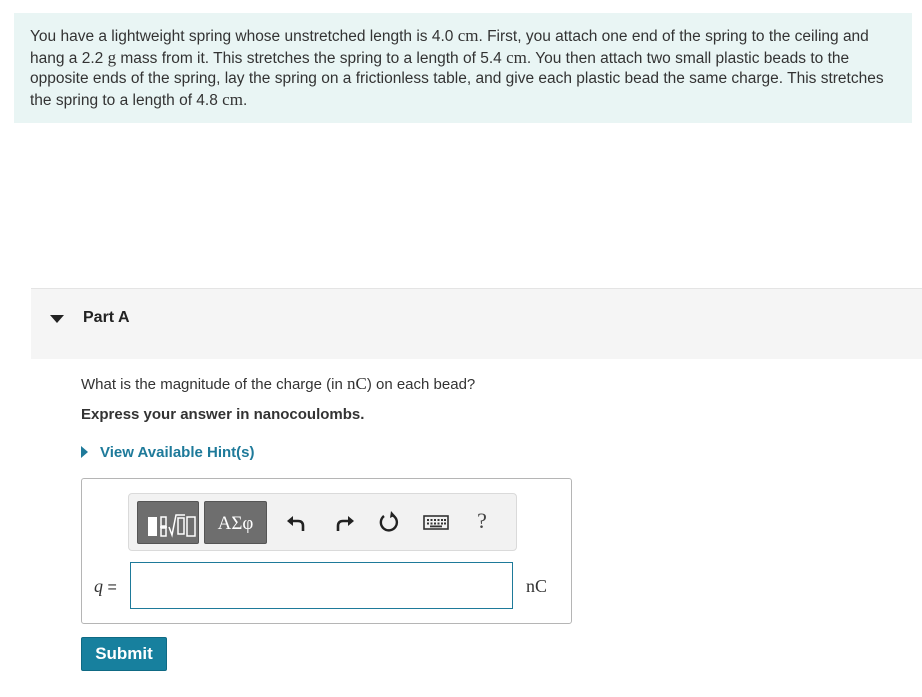 This screenshot has width=922, height=697. What do you see at coordinates (112, 587) in the screenshot?
I see `equals-sign: =` at bounding box center [112, 587].